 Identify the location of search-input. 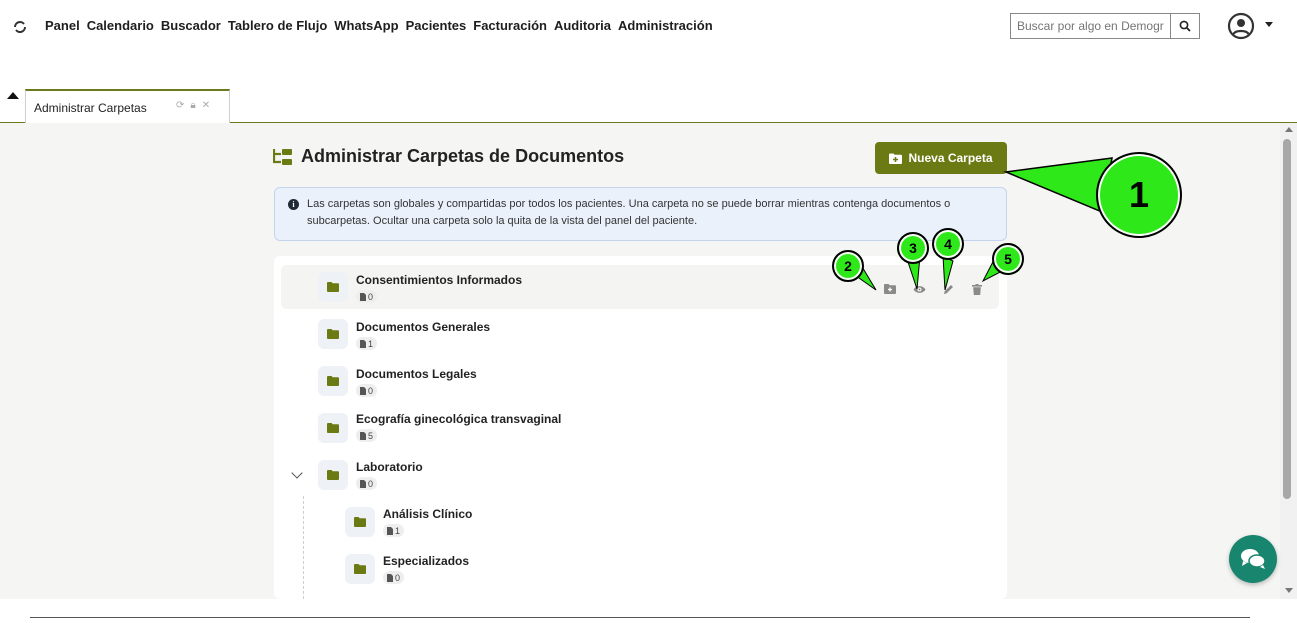
(1090, 26).